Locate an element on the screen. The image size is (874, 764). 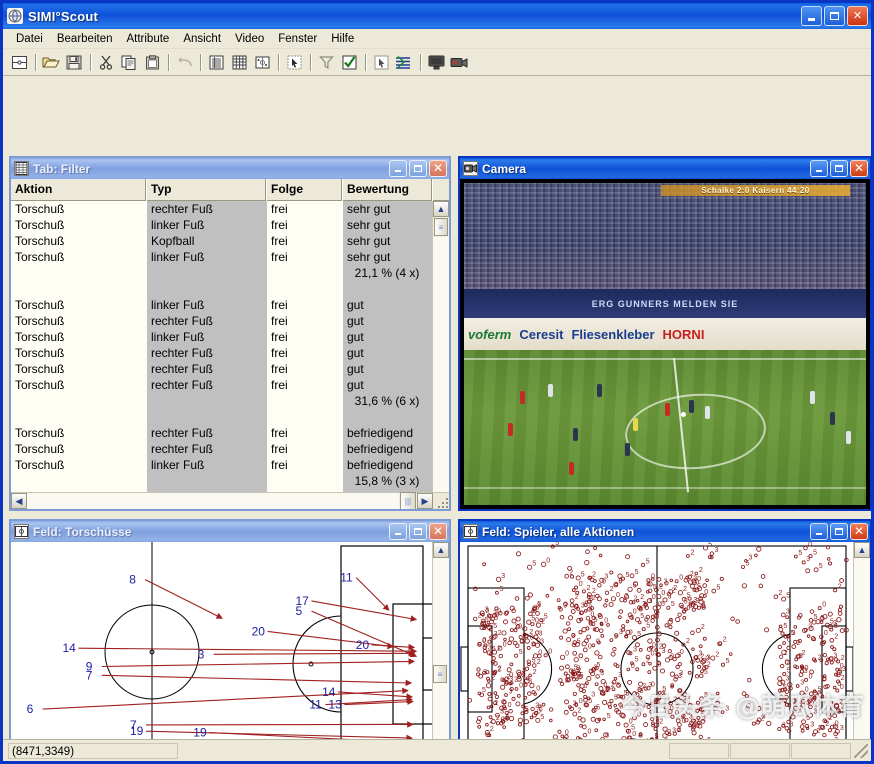
select-region-icon is located at coordinates (381, 62).